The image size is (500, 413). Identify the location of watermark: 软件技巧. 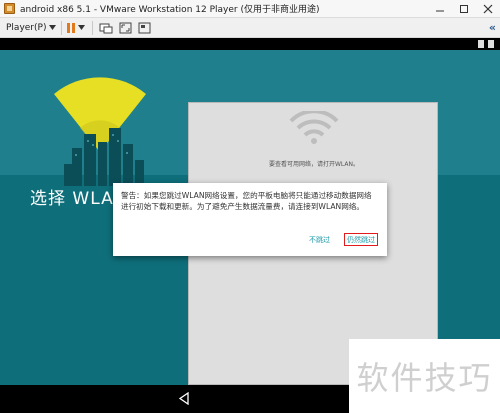
(424, 376).